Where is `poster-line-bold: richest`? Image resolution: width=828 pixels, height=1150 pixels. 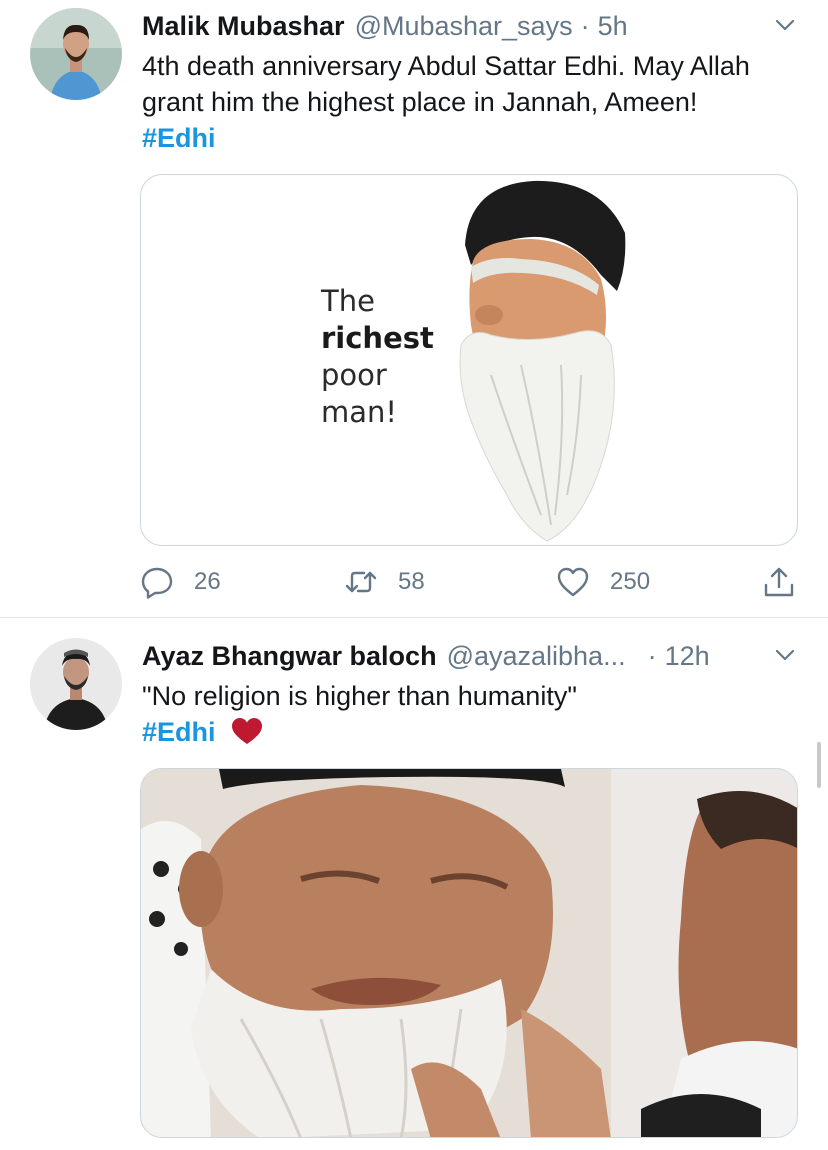
poster-line-bold: richest is located at coordinates (377, 338).